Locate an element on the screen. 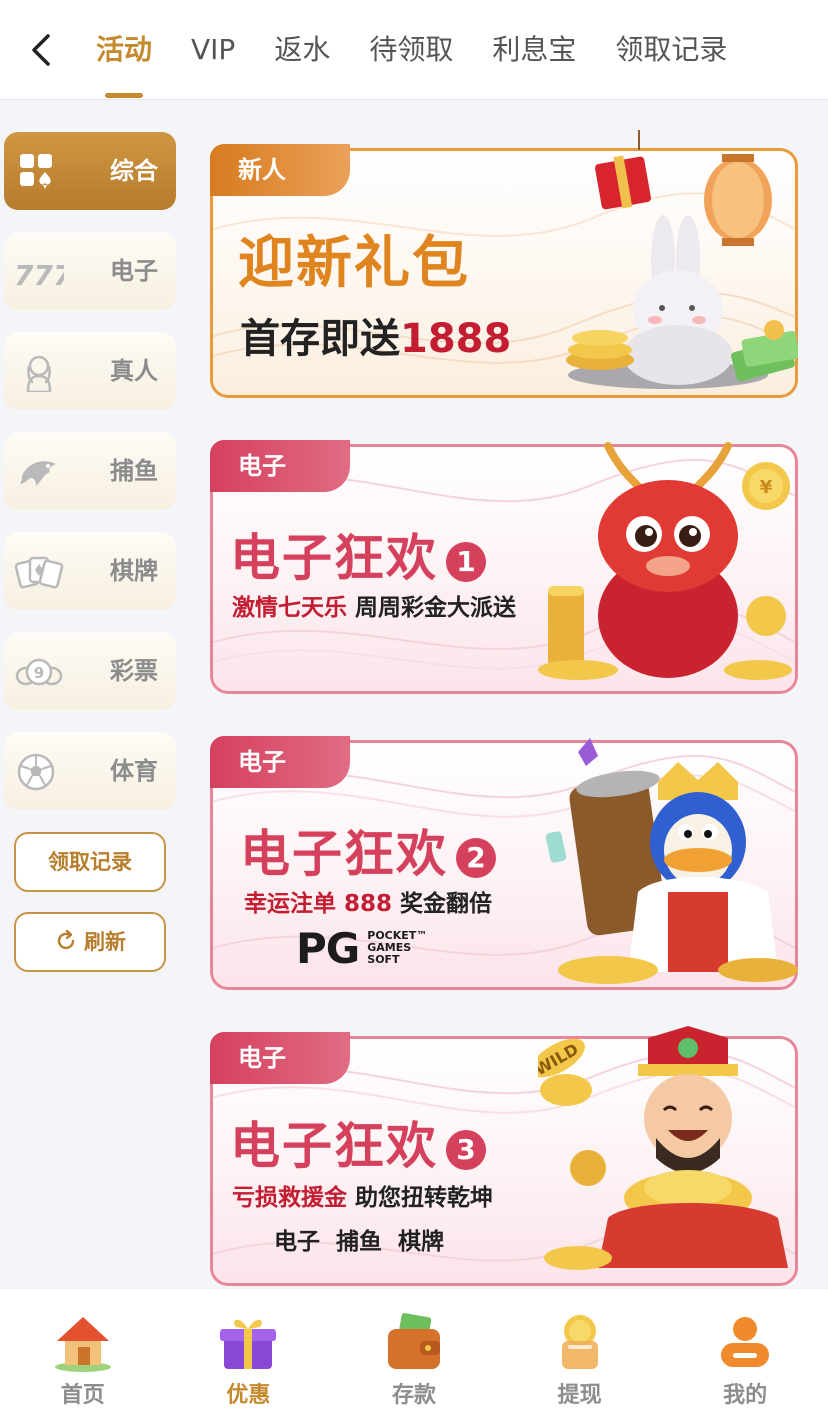 The image size is (828, 1428). sidebar-item-label: 彩票 is located at coordinates (134, 671).